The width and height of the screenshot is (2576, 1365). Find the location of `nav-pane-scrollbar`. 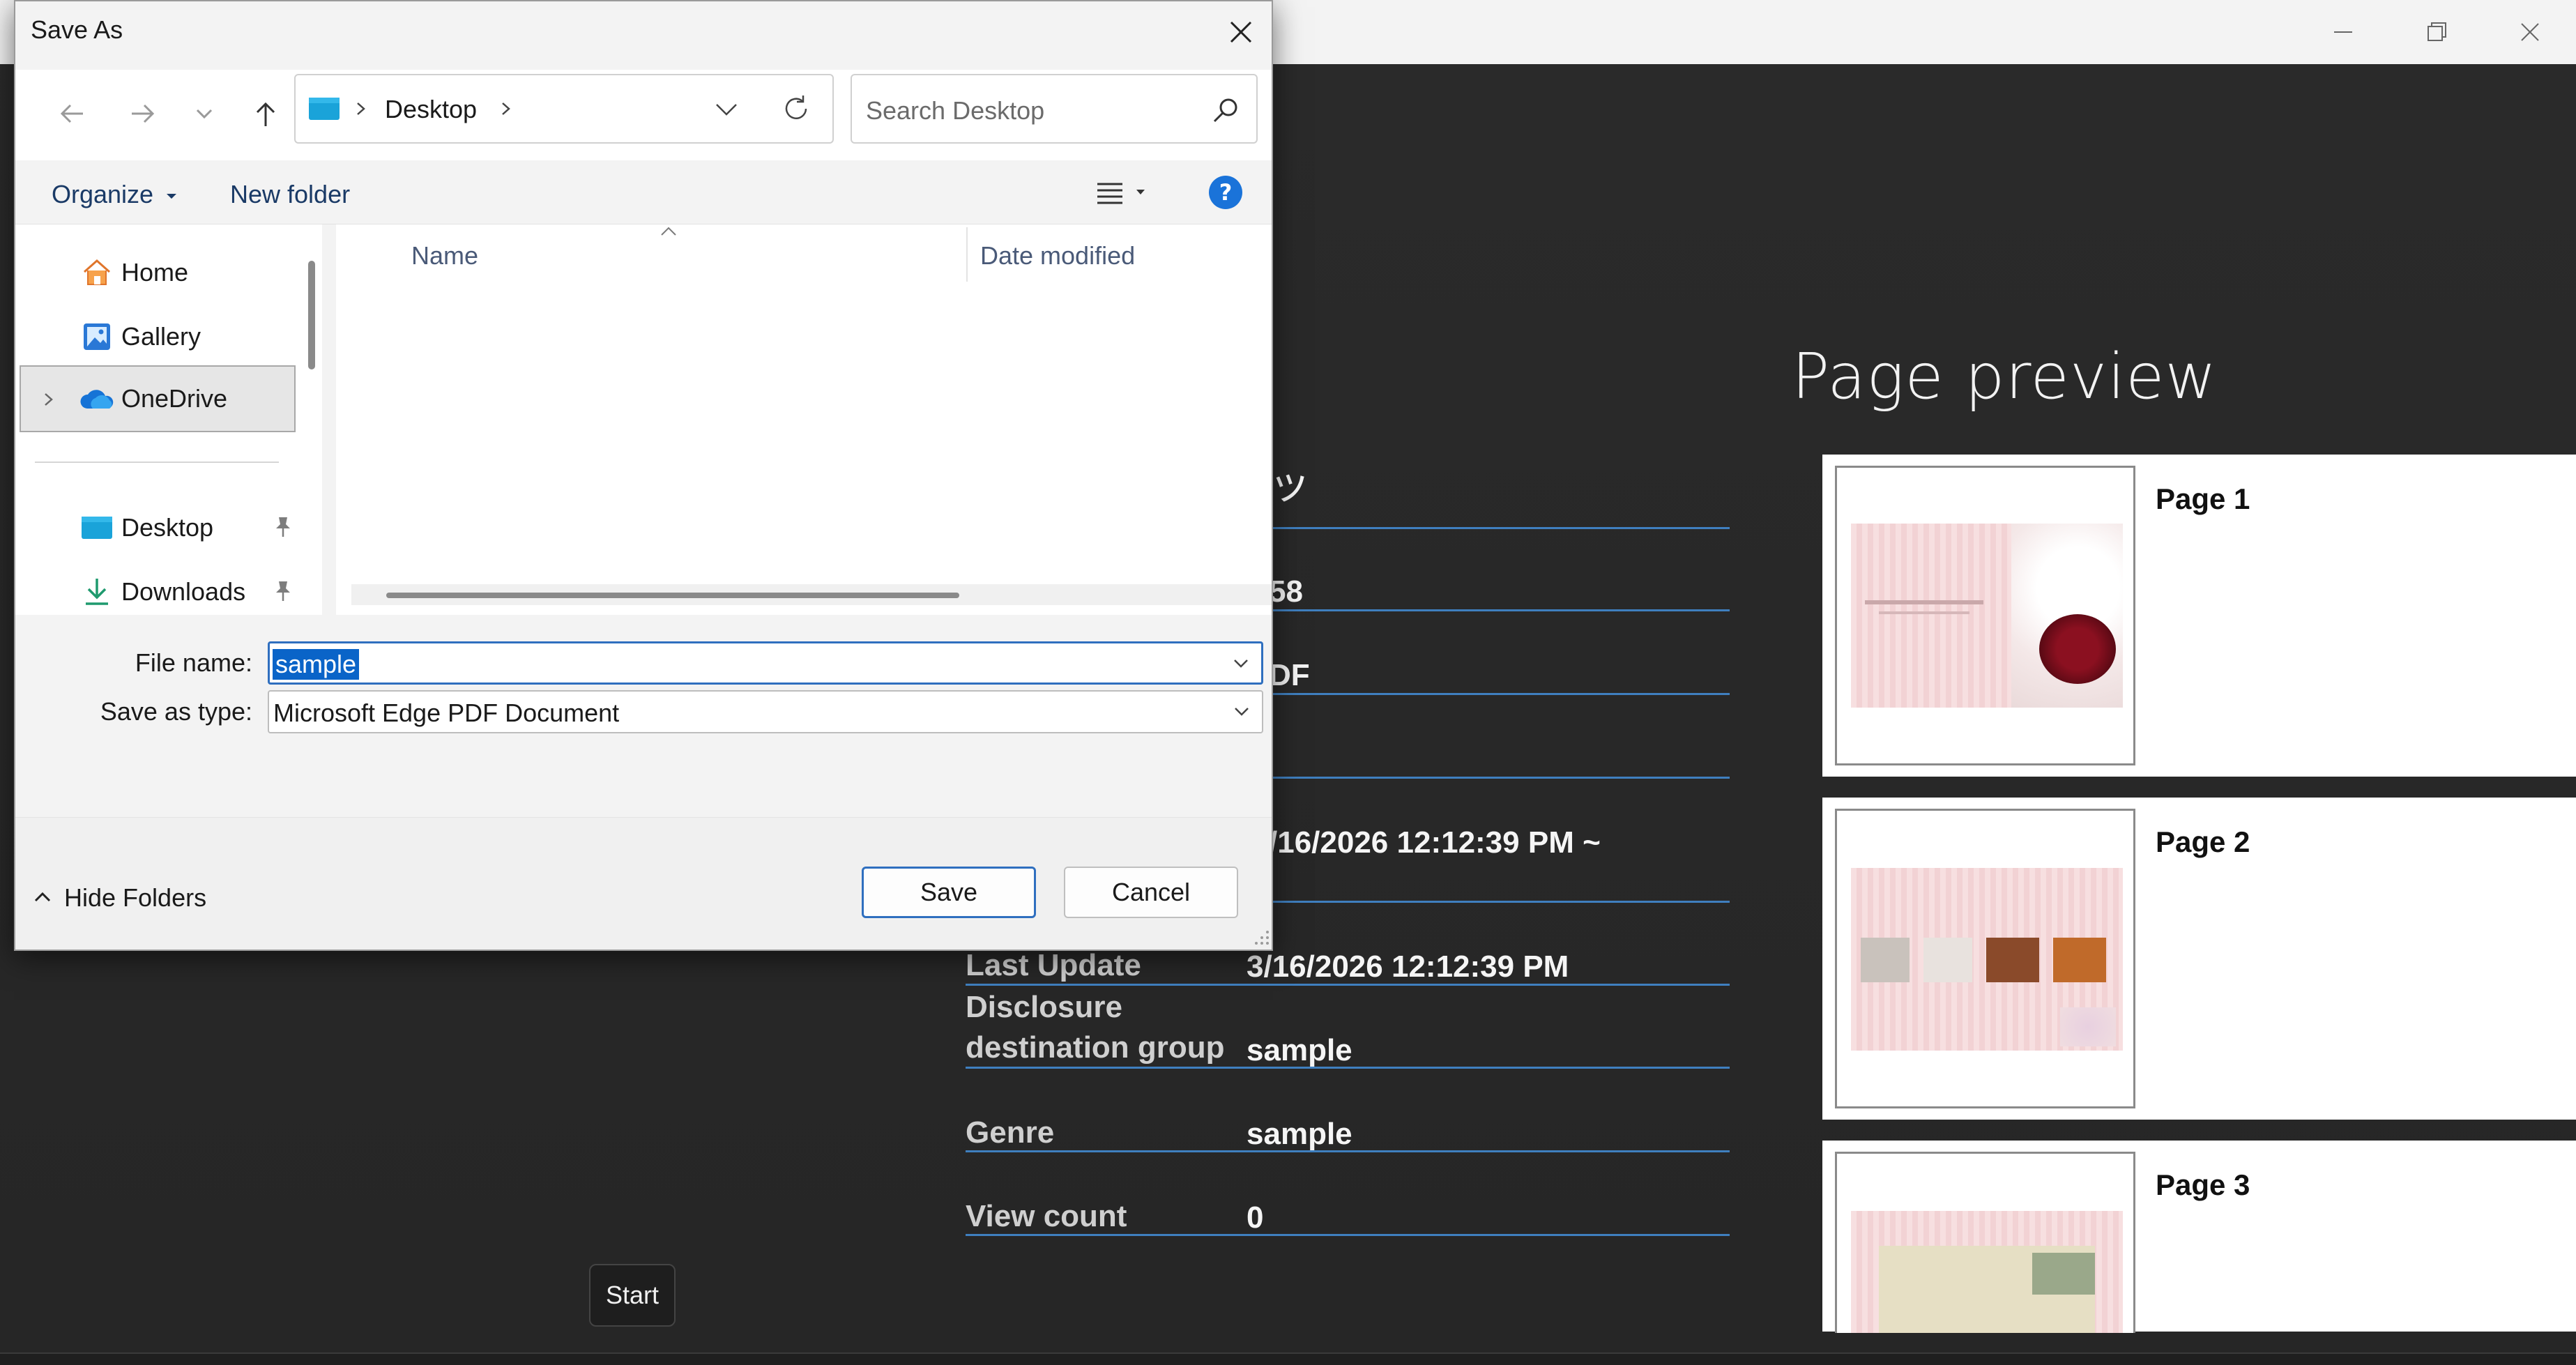

nav-pane-scrollbar is located at coordinates (311, 315).